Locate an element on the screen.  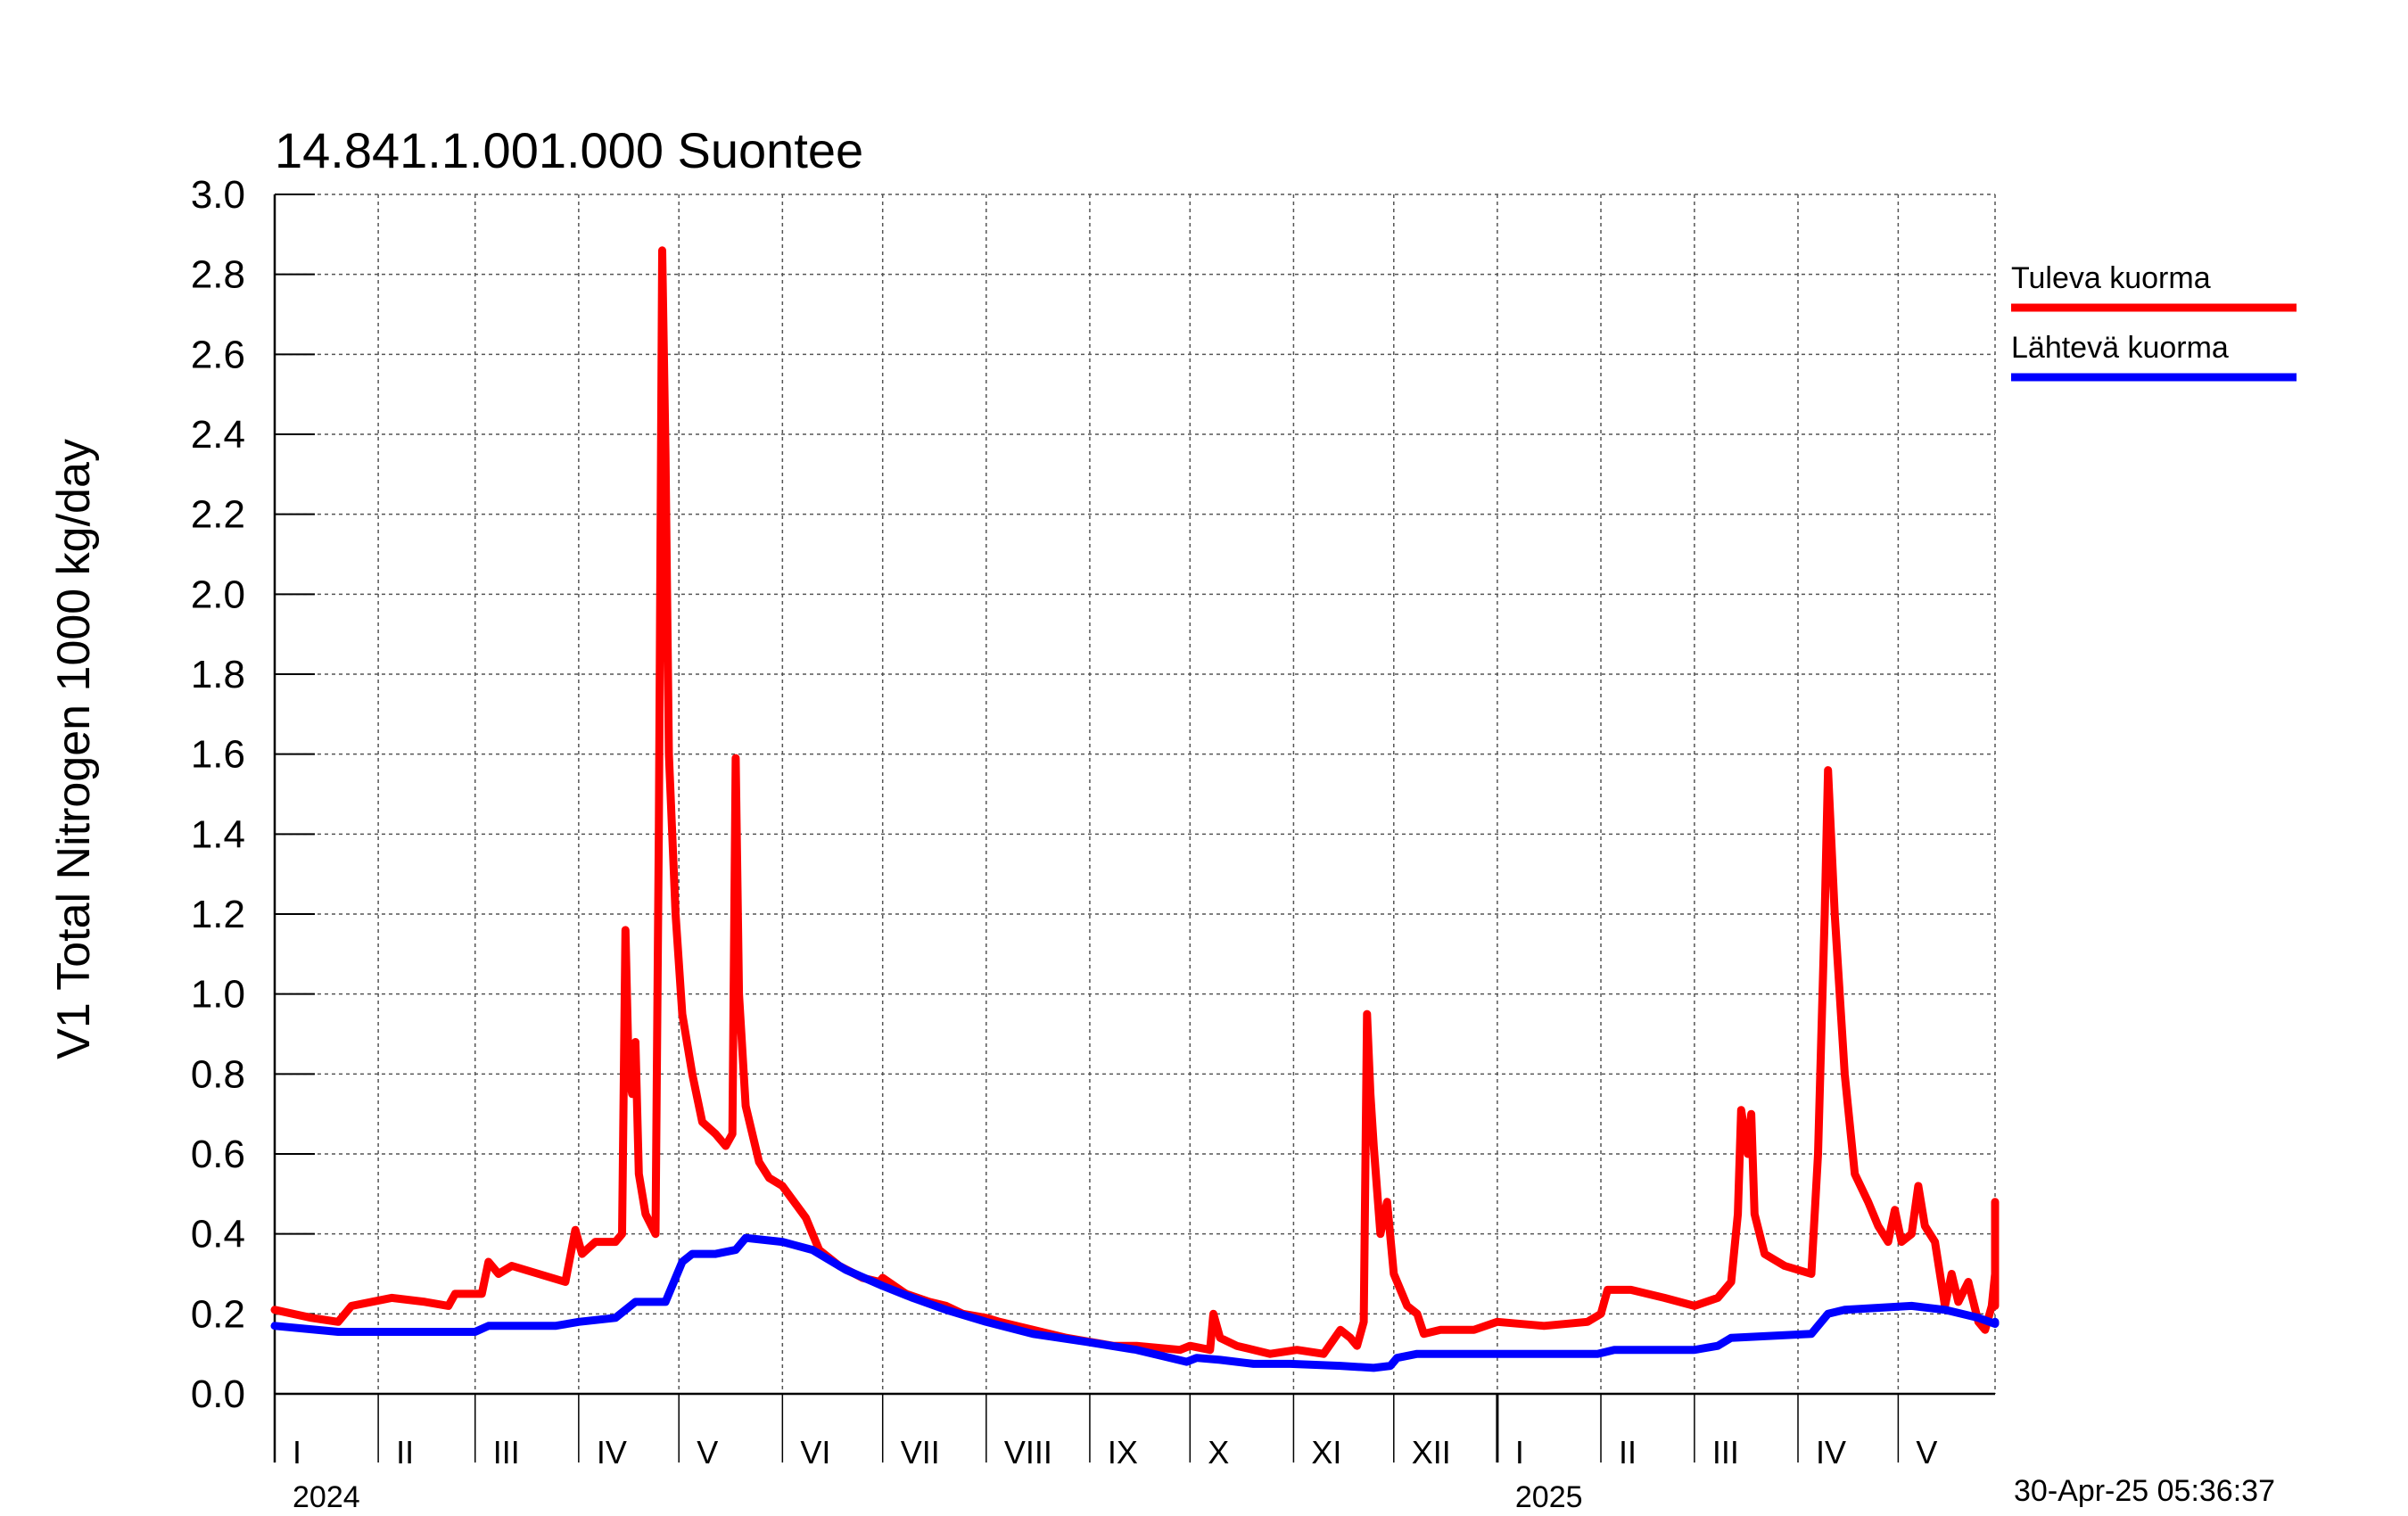
y-tick-label: 0.6 is located at coordinates (218, 1154).